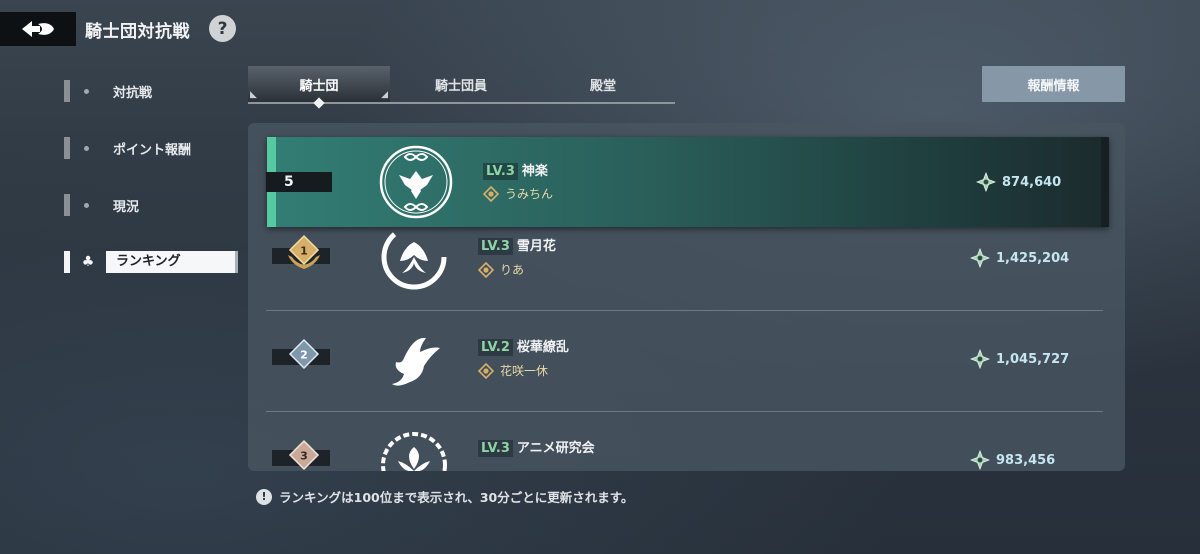 The height and width of the screenshot is (554, 1200). I want to click on my-guild-row: 5 LV.3 神楽 うみちん 874,640, so click(687, 182).